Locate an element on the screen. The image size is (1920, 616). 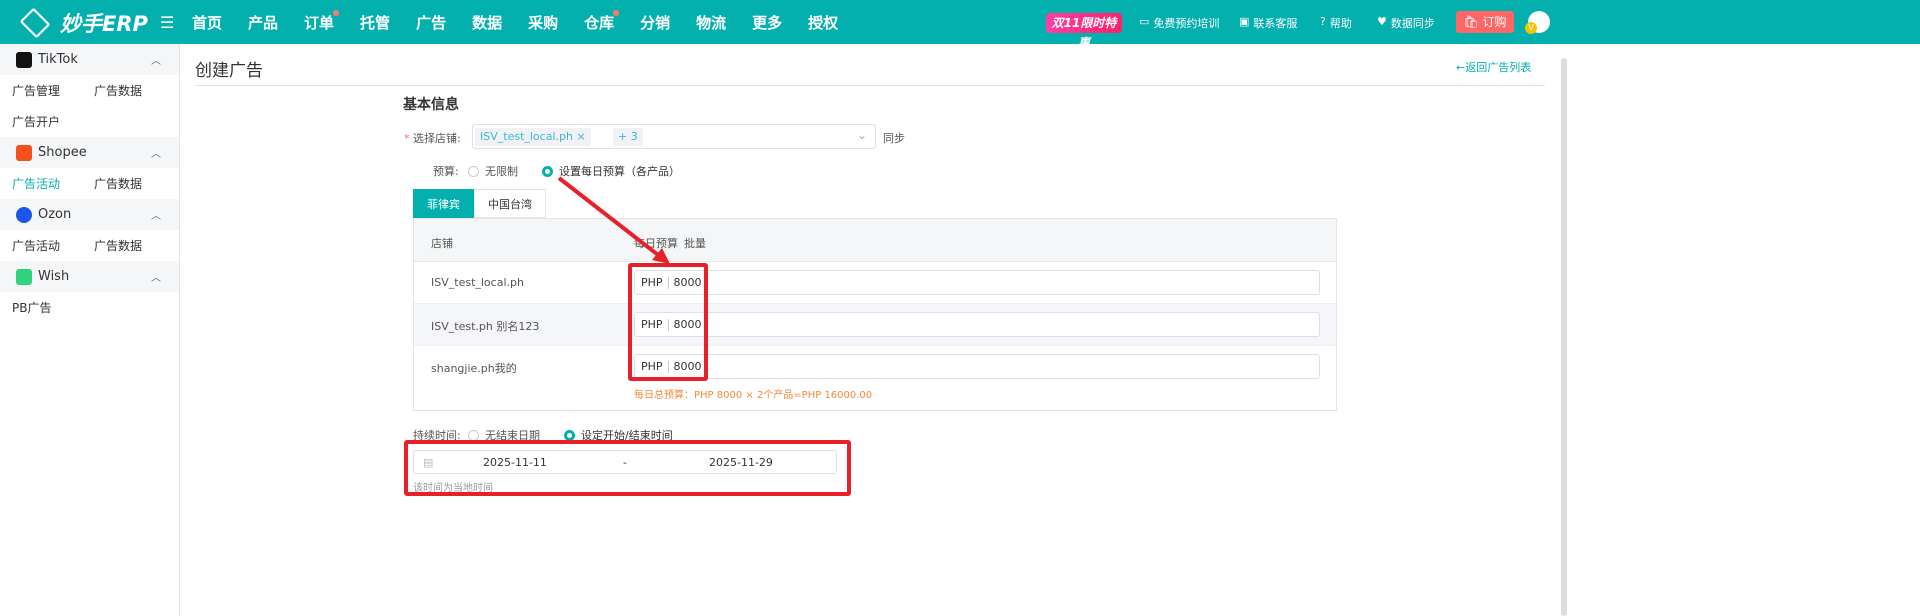
logo-icon is located at coordinates (35, 23).